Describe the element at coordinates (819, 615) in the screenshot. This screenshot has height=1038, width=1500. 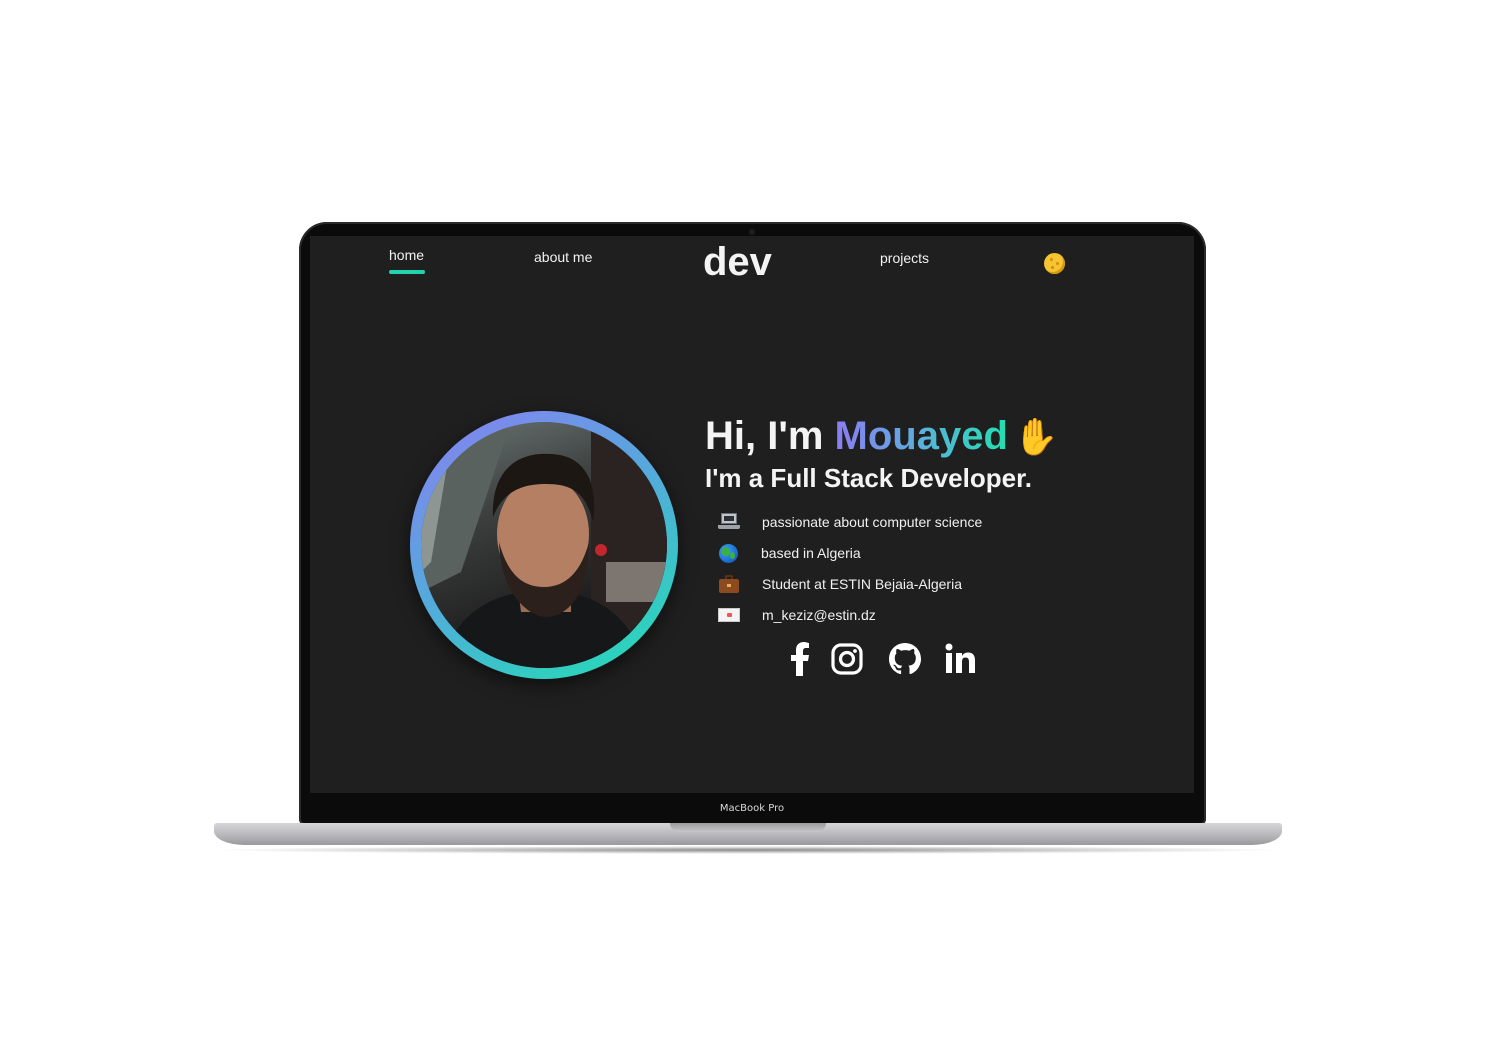
I see `fact-text: m_keziz@estin.dz` at that location.